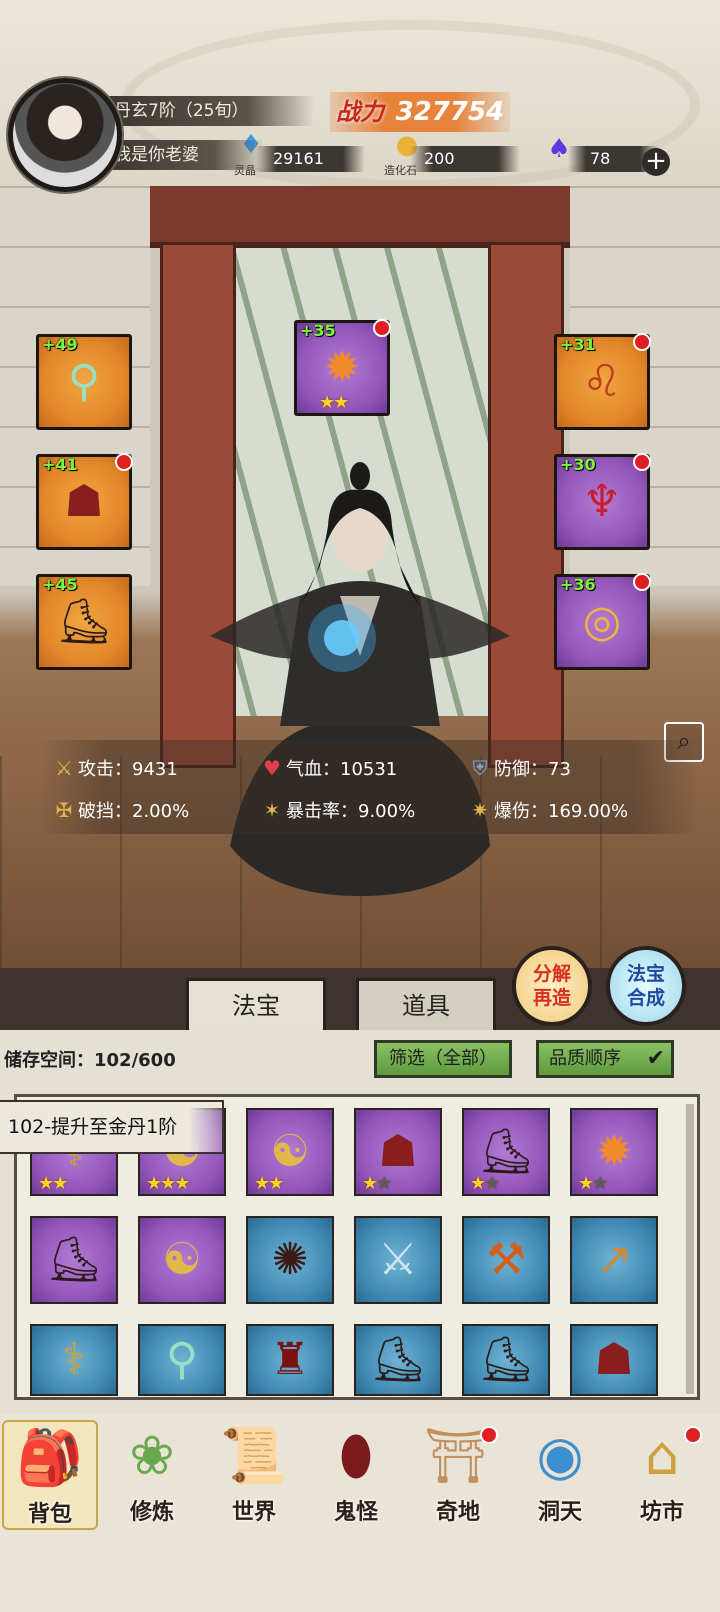 Image resolution: width=720 pixels, height=1612 pixels. I want to click on nav-label: 奇地, so click(457, 1512).